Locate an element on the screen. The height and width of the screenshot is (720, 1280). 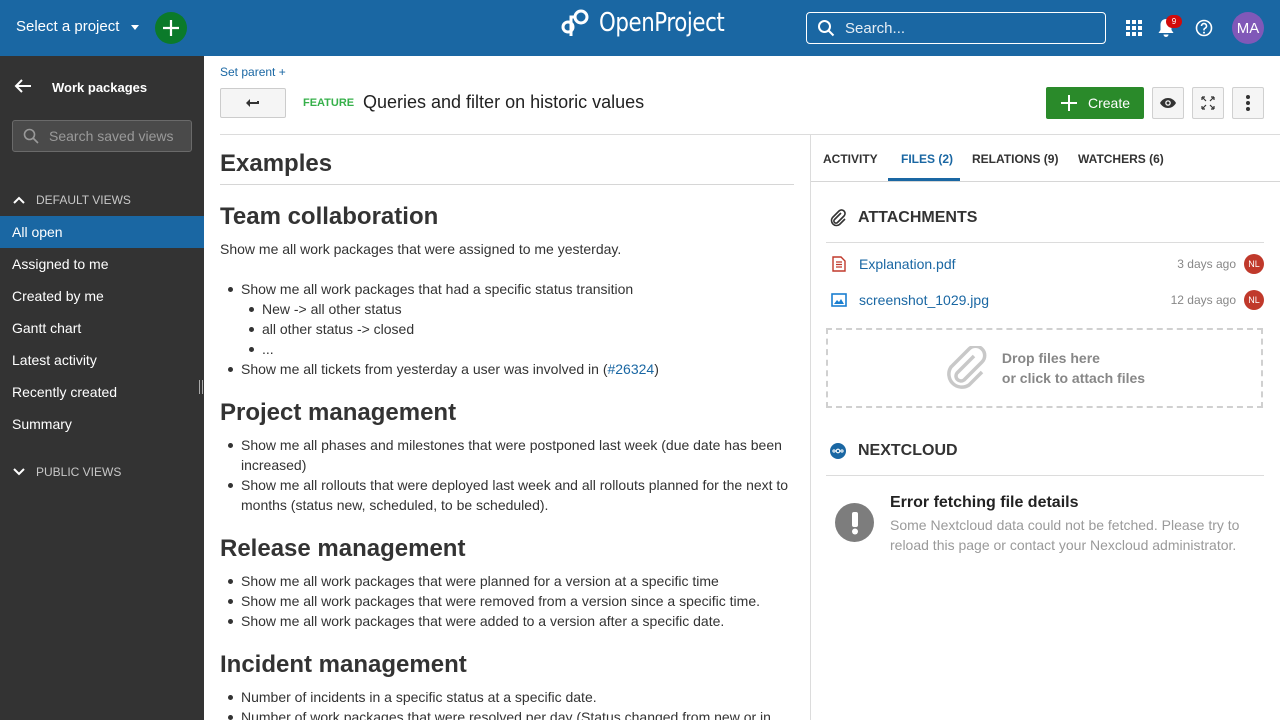
work-package-link: #26324 is located at coordinates (630, 369).